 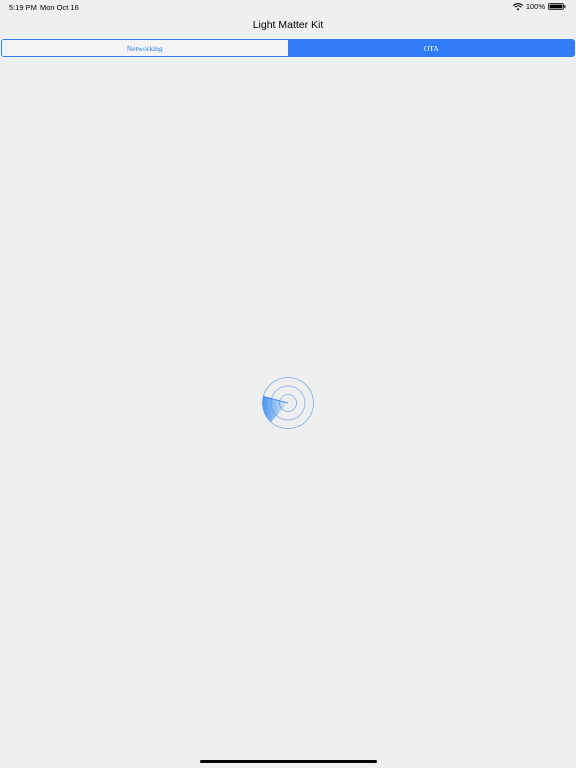 What do you see at coordinates (517, 6) in the screenshot?
I see `wifi-icon` at bounding box center [517, 6].